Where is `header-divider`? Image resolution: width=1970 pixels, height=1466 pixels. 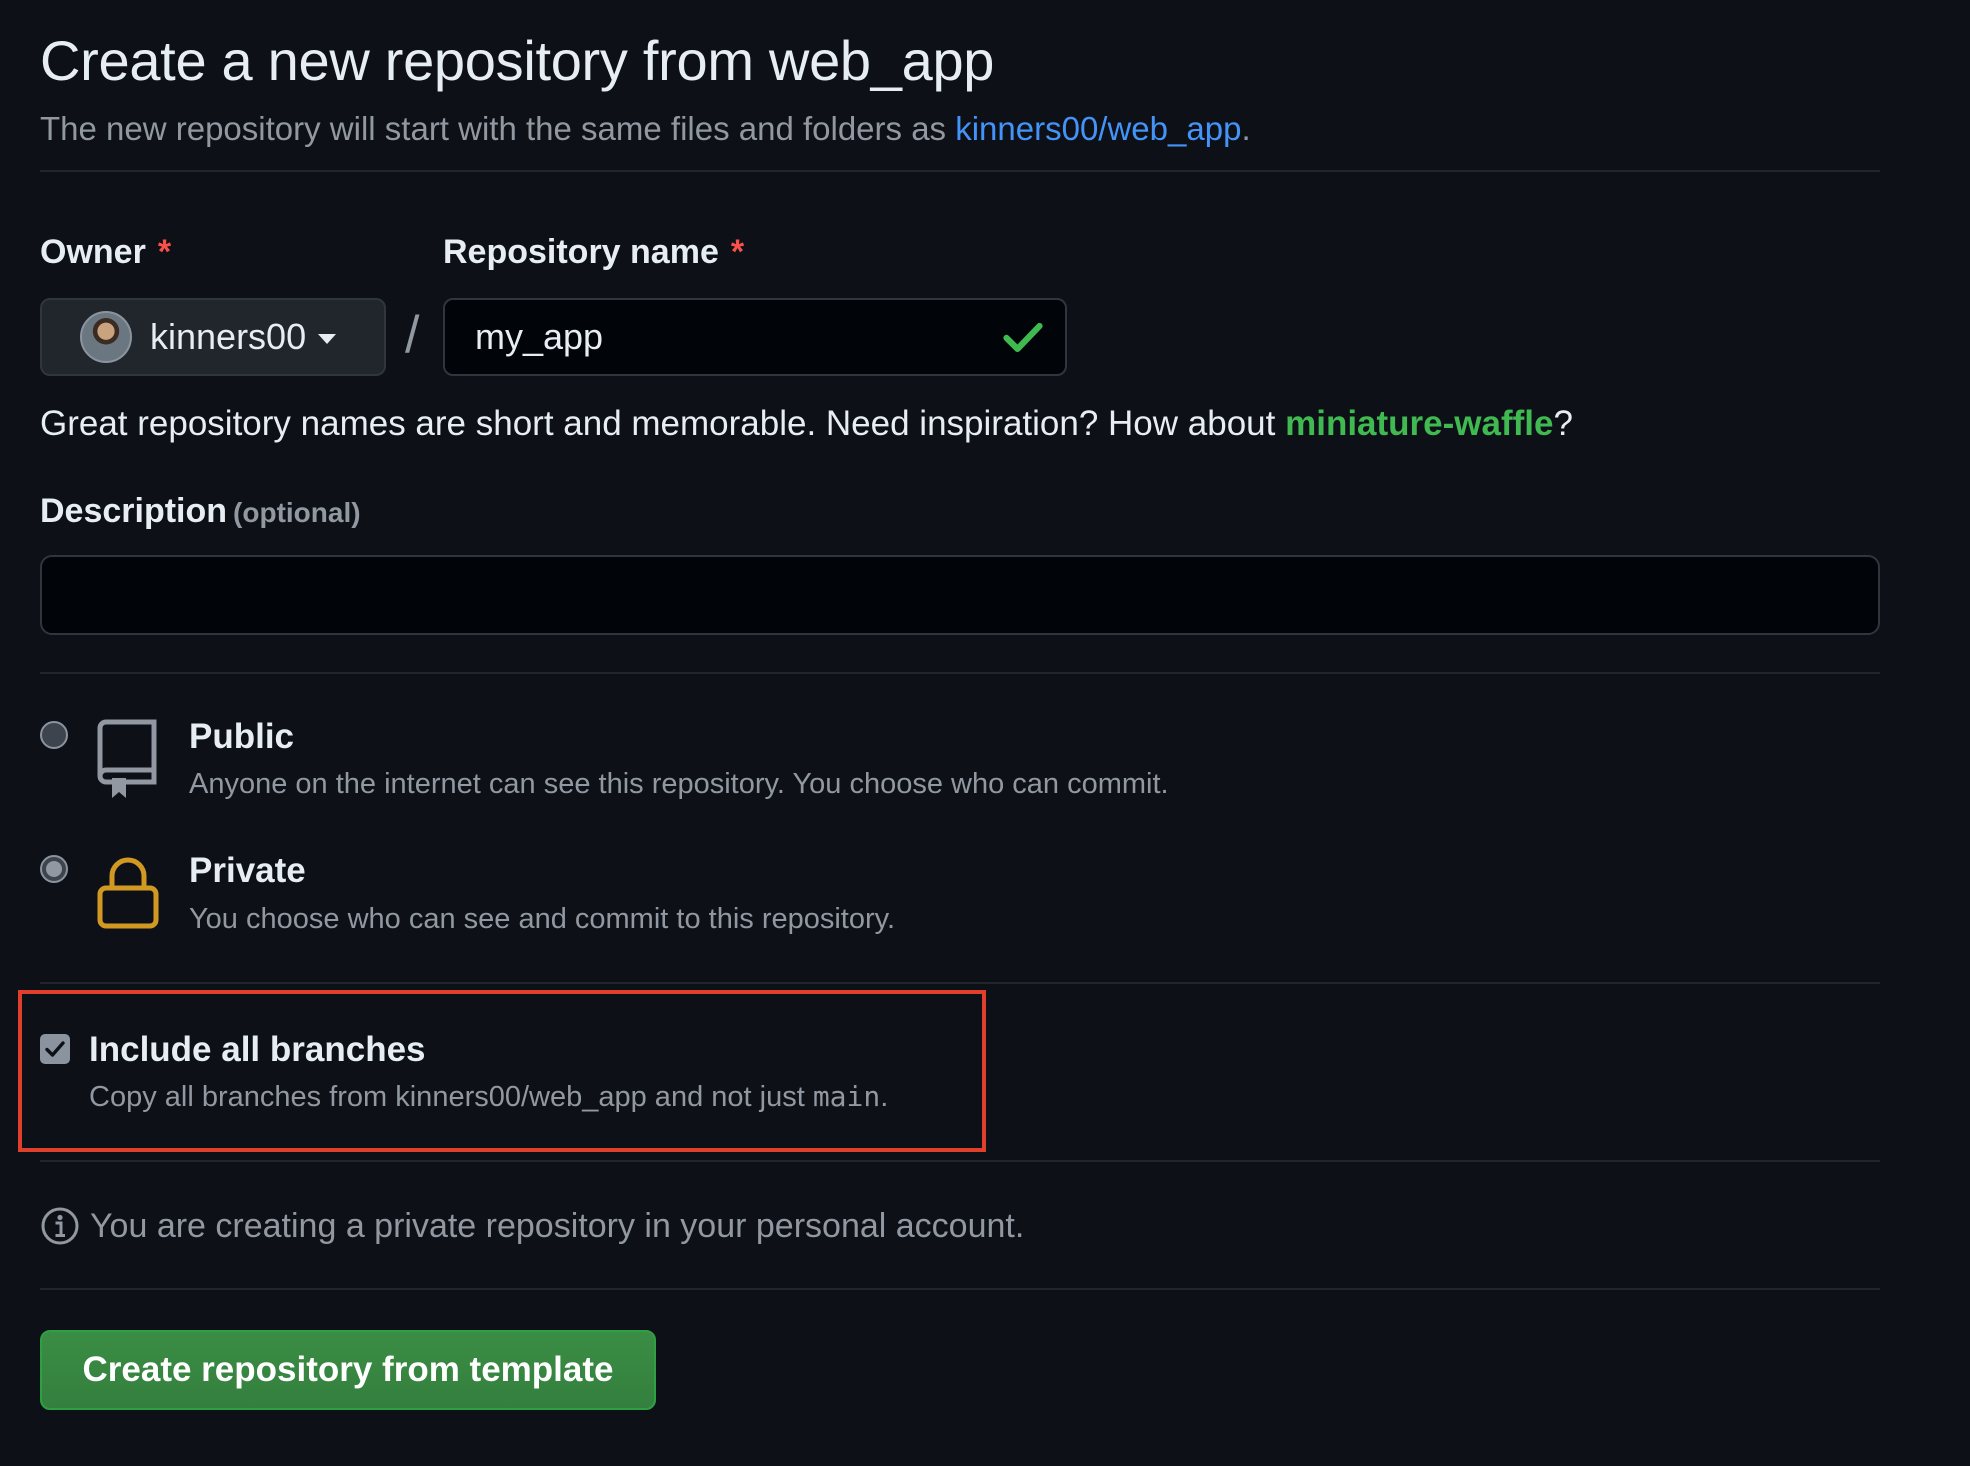 header-divider is located at coordinates (960, 171).